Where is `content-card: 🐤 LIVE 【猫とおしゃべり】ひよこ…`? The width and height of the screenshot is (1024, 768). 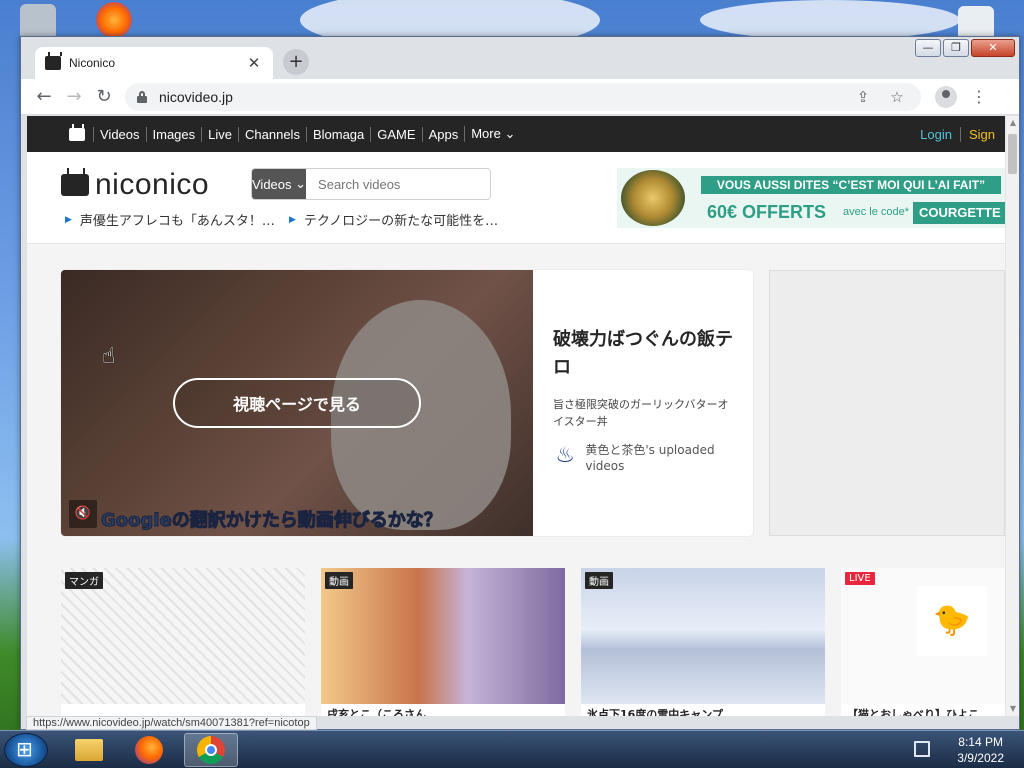 content-card: 🐤 LIVE 【猫とおしゃべり】ひよこ… is located at coordinates (923, 642).